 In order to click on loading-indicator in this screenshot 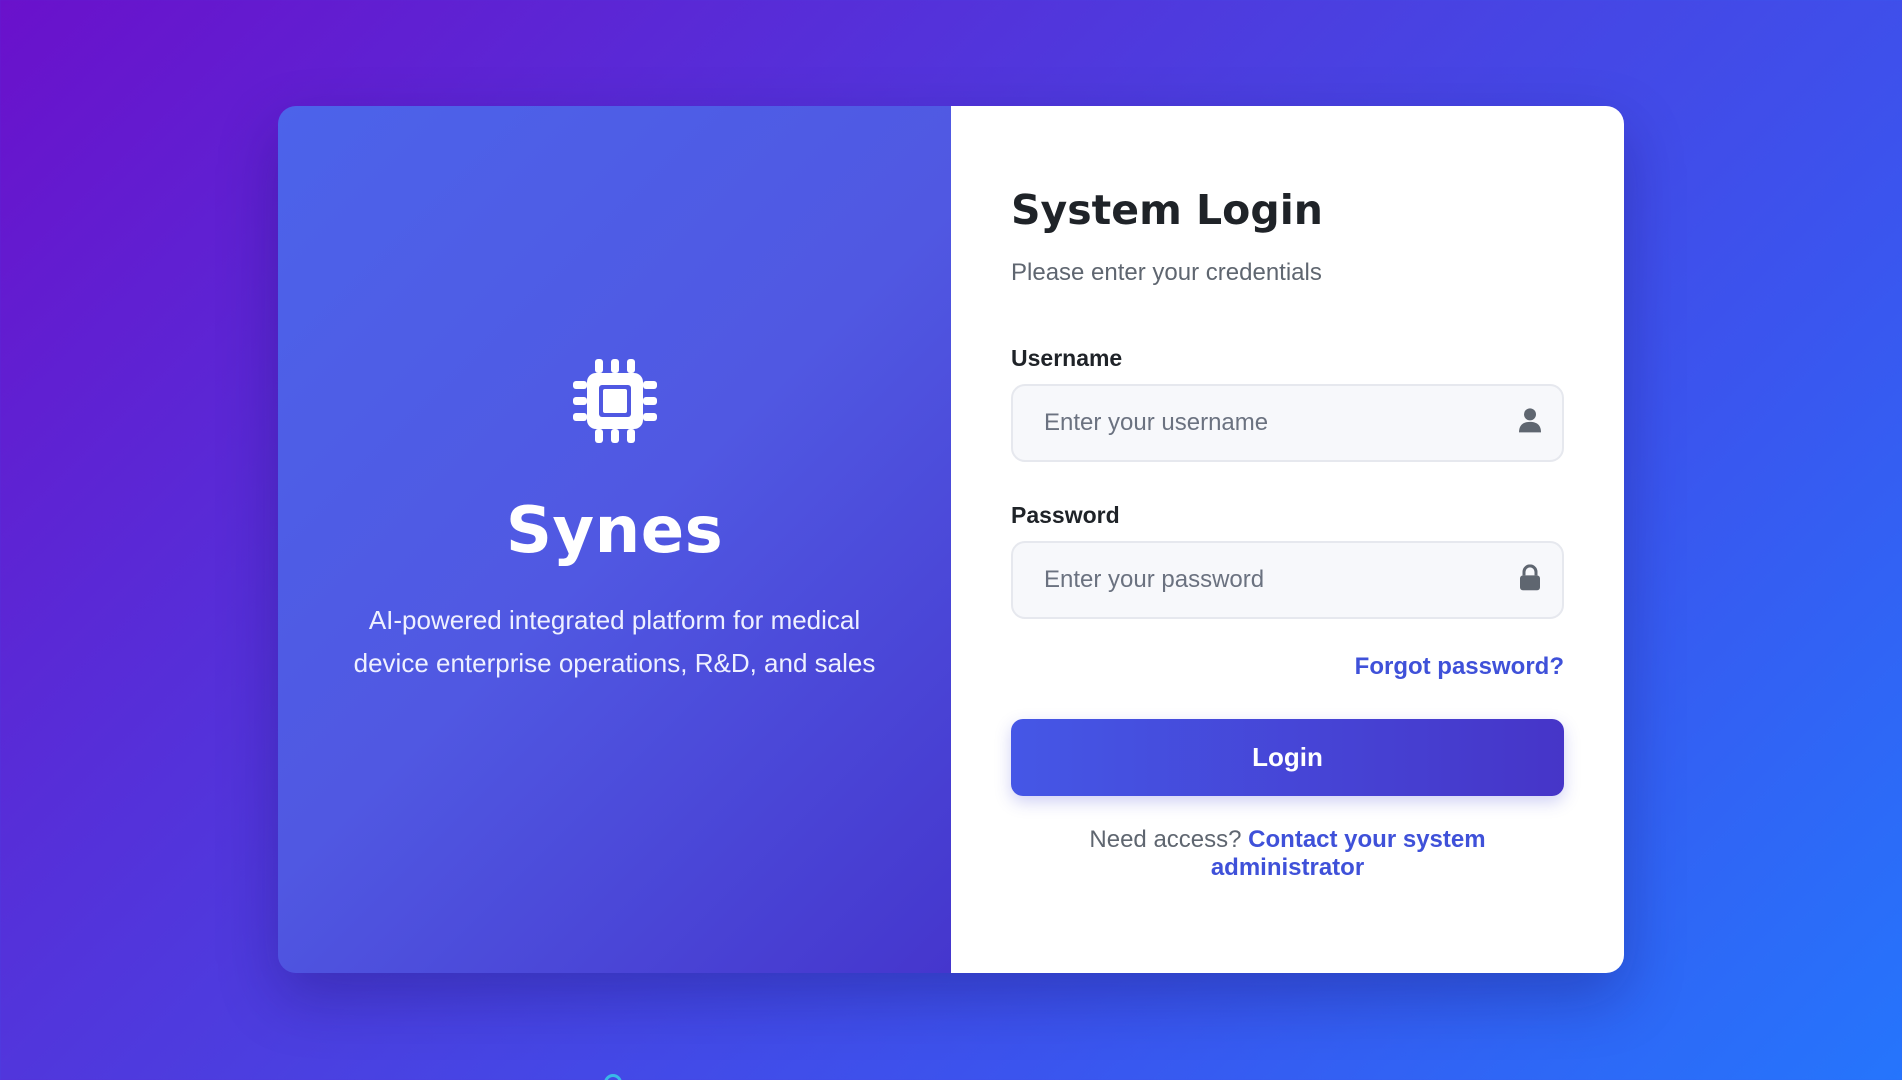, I will do `click(613, 1077)`.